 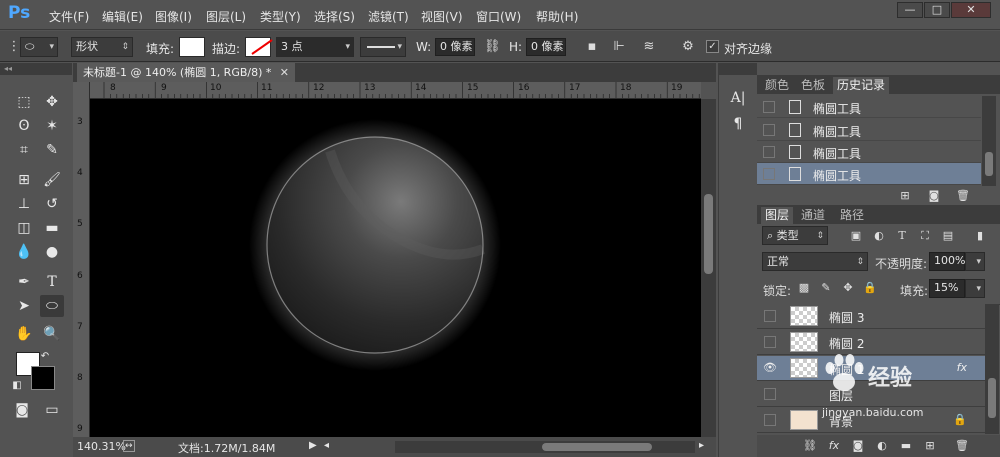 I want to click on scroll-left-icon: ◂, so click(x=326, y=445).